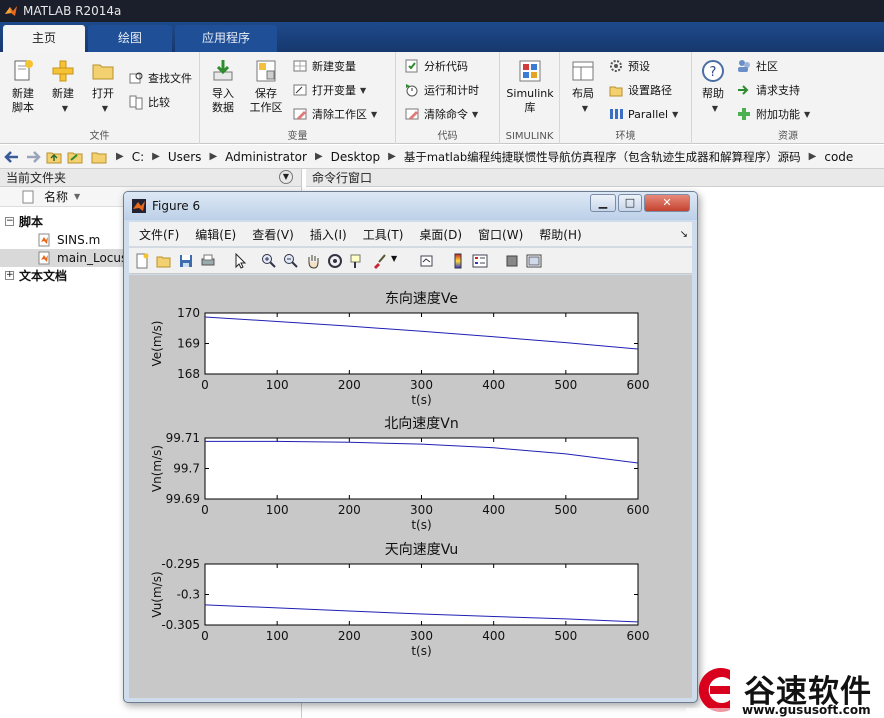  Describe the element at coordinates (421, 424) in the screenshot. I see `plot-title-2: 北向速度Vn` at that location.